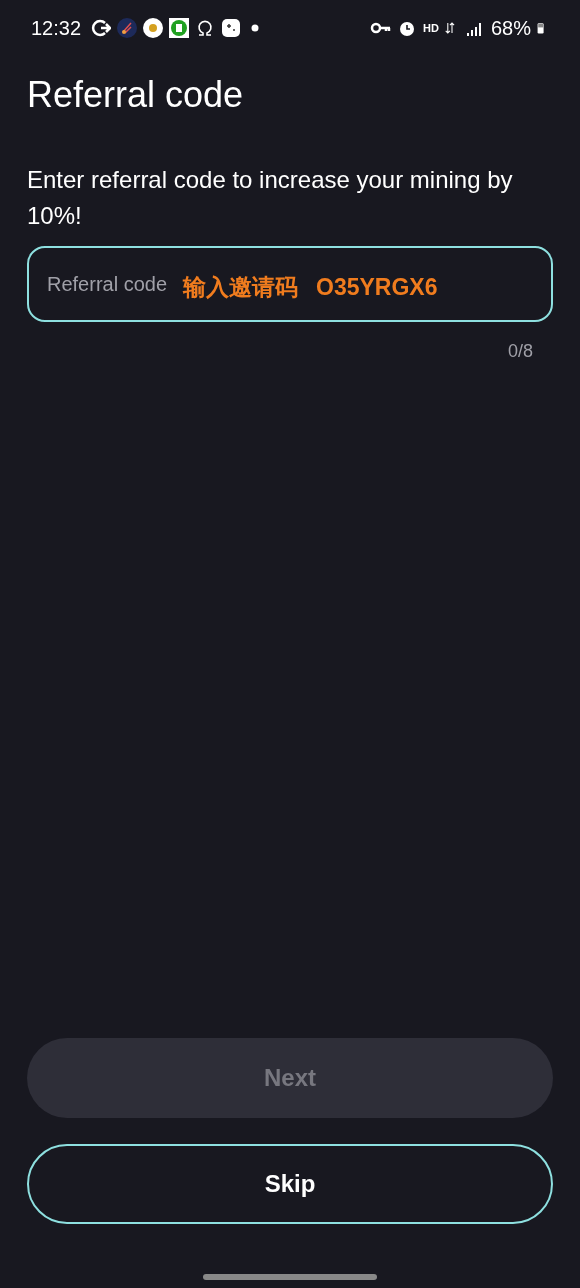 The width and height of the screenshot is (580, 1288). What do you see at coordinates (179, 28) in the screenshot?
I see `app-icon` at bounding box center [179, 28].